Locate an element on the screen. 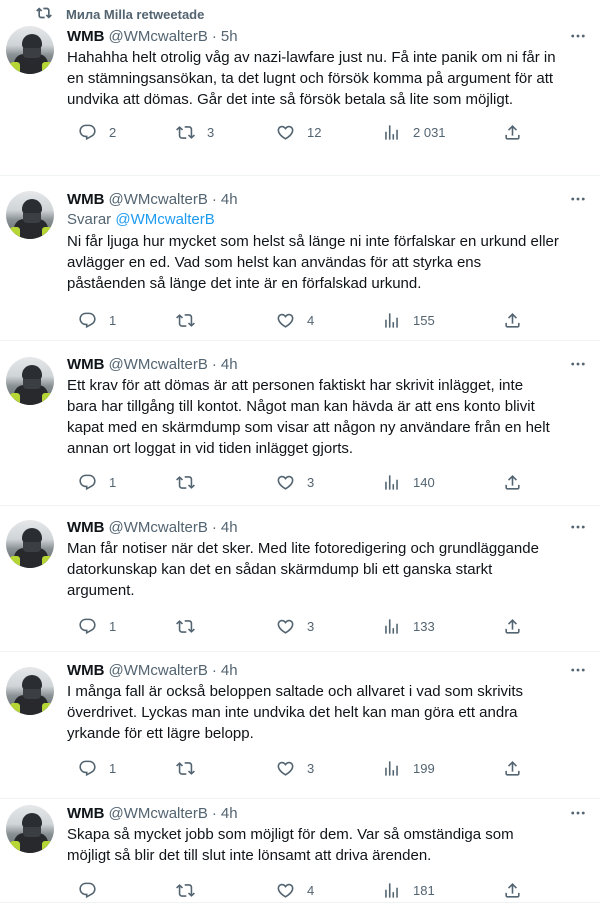 This screenshot has width=600, height=903. replying-to-handle: @WMcwalterB is located at coordinates (164, 219).